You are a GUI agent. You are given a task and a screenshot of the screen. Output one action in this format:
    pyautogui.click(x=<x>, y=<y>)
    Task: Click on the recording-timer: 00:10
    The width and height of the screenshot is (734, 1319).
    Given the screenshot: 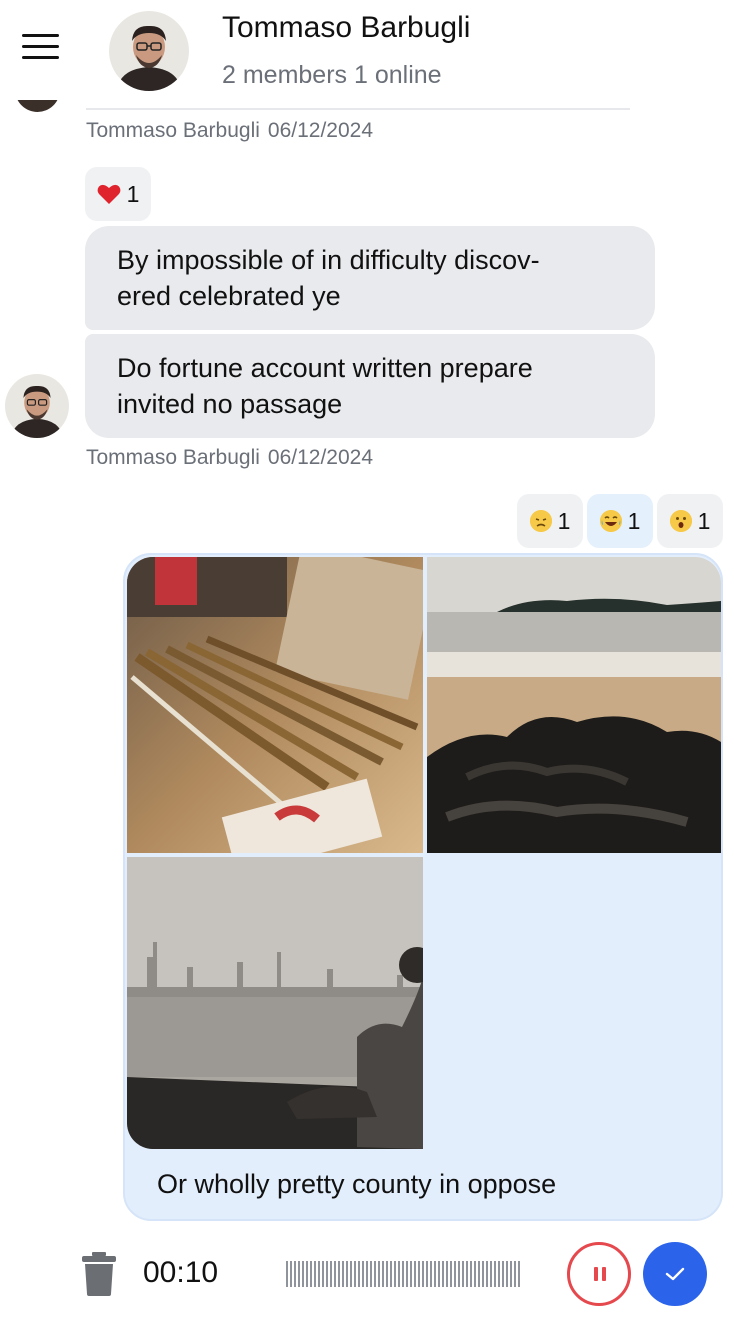 What is the action you would take?
    pyautogui.click(x=181, y=1272)
    